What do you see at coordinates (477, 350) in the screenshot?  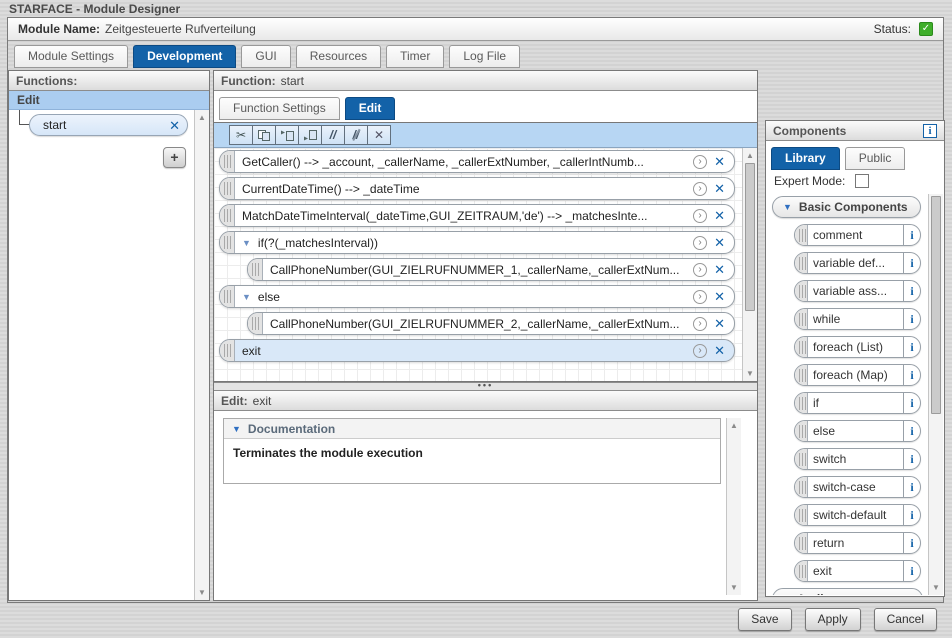 I see `flow-row-exit: exit › ✕` at bounding box center [477, 350].